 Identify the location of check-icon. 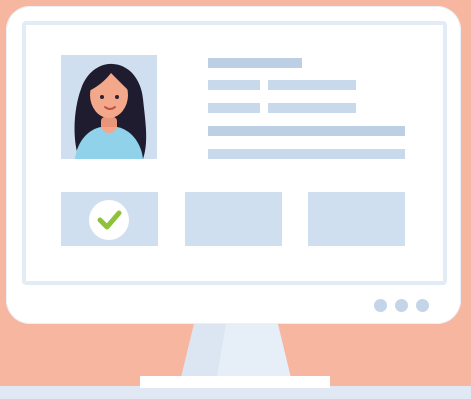
(109, 220).